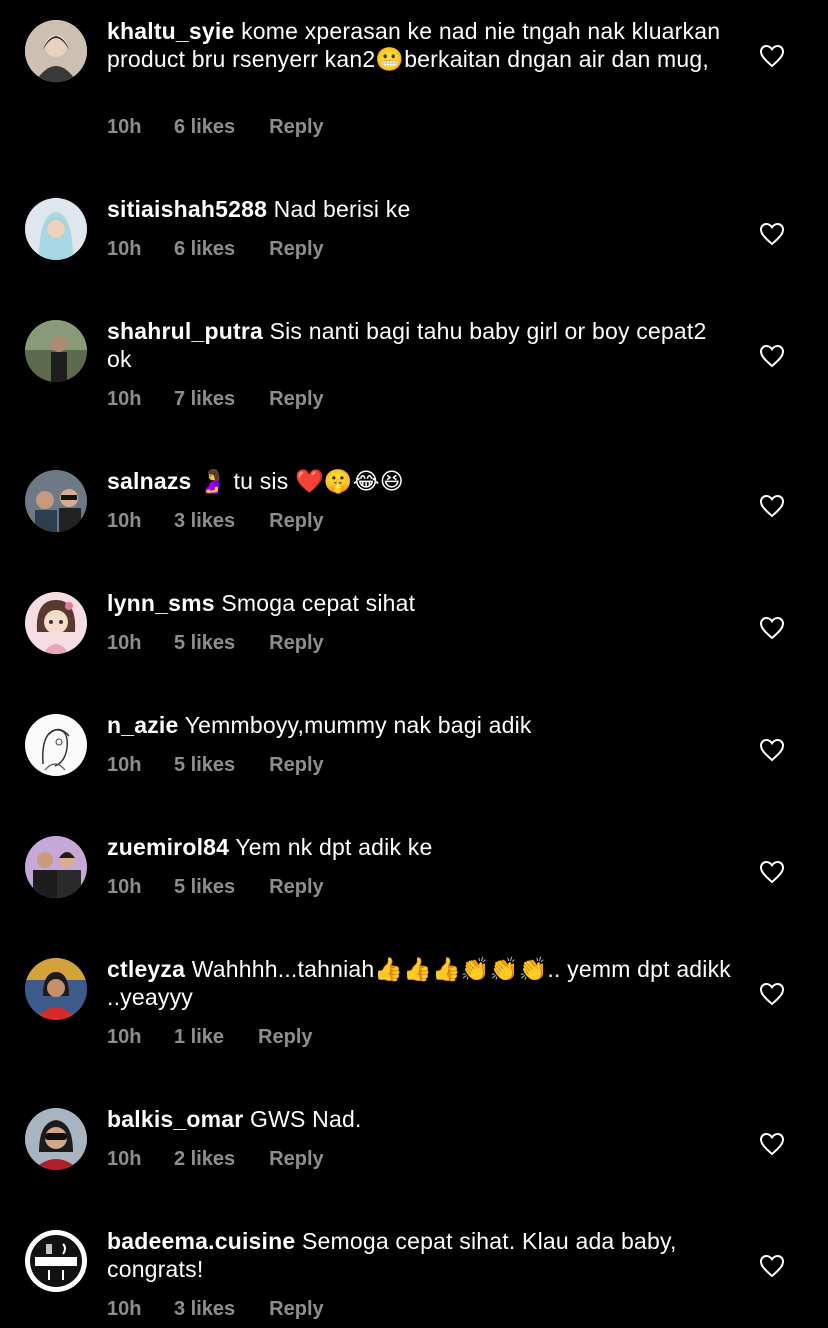 Image resolution: width=828 pixels, height=1328 pixels. Describe the element at coordinates (342, 209) in the screenshot. I see `comment-body: Nad berisi ke` at that location.